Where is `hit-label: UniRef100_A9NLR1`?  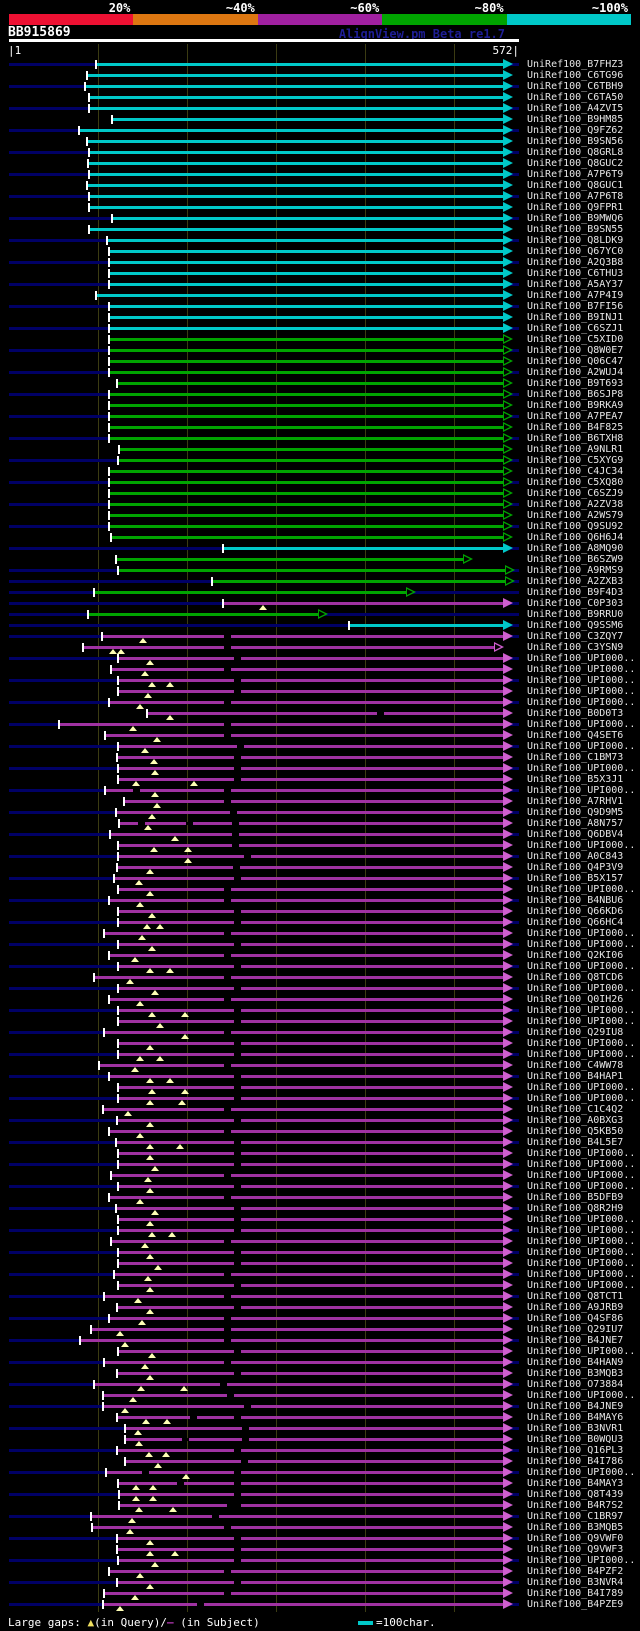 hit-label: UniRef100_A9NLR1 is located at coordinates (575, 449).